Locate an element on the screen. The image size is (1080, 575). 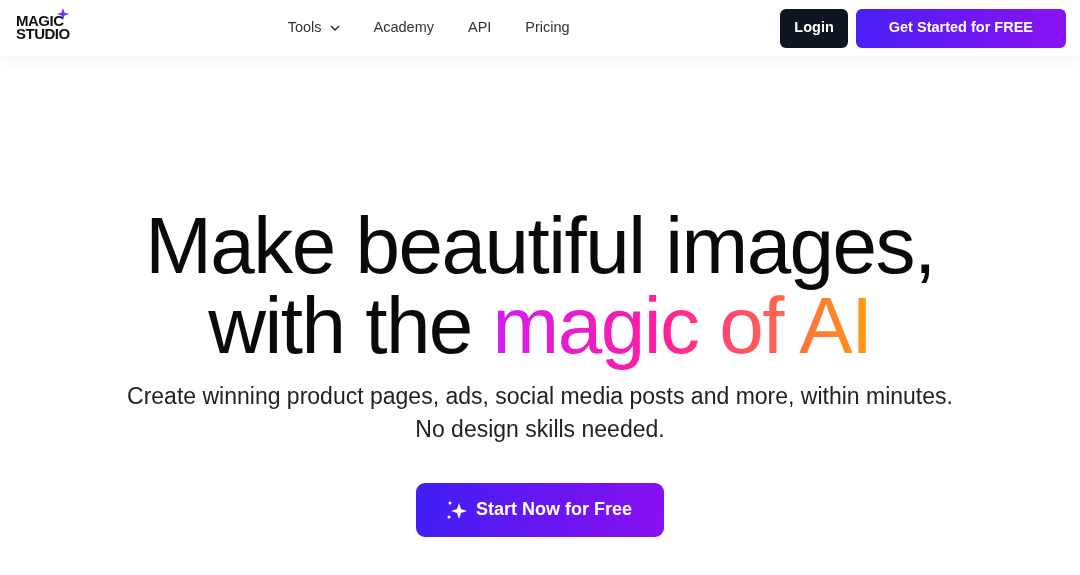
logo-text: MAGIC is located at coordinates (40, 21).